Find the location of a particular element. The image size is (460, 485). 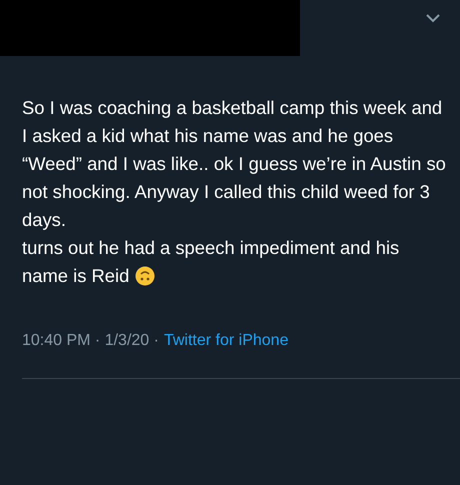

chevron-icon is located at coordinates (433, 18).